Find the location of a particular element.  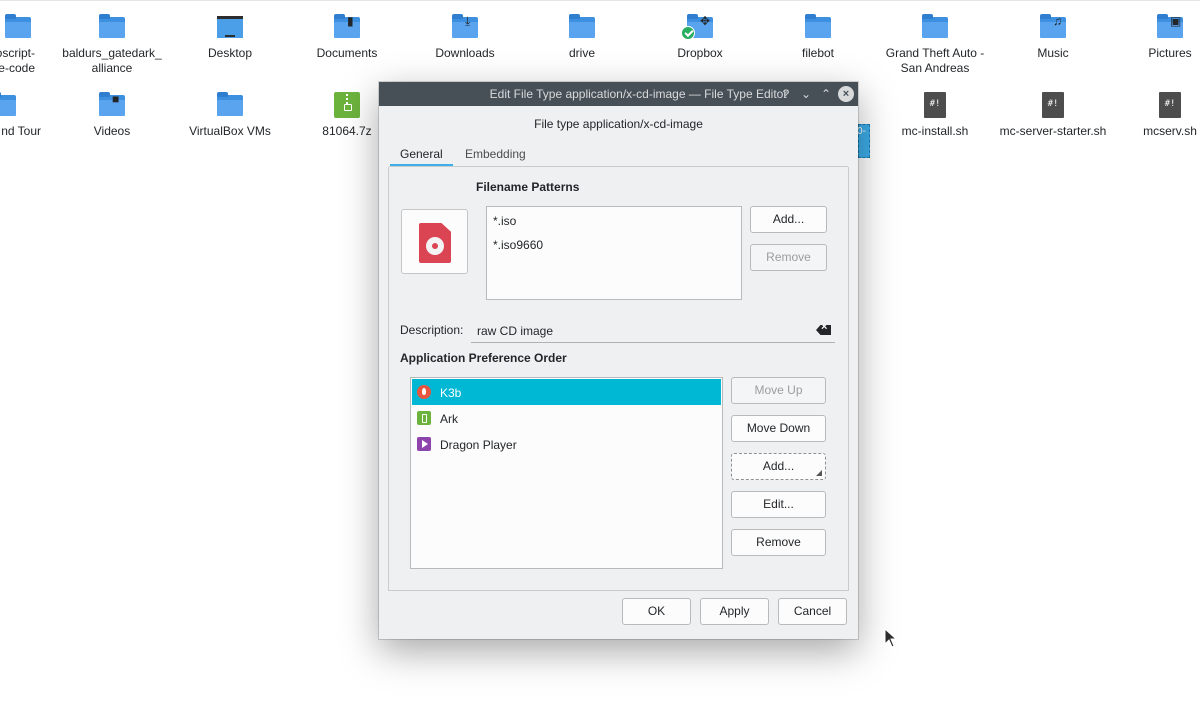

filename-patterns-list: *.iso *.iso9660 is located at coordinates (614, 253).